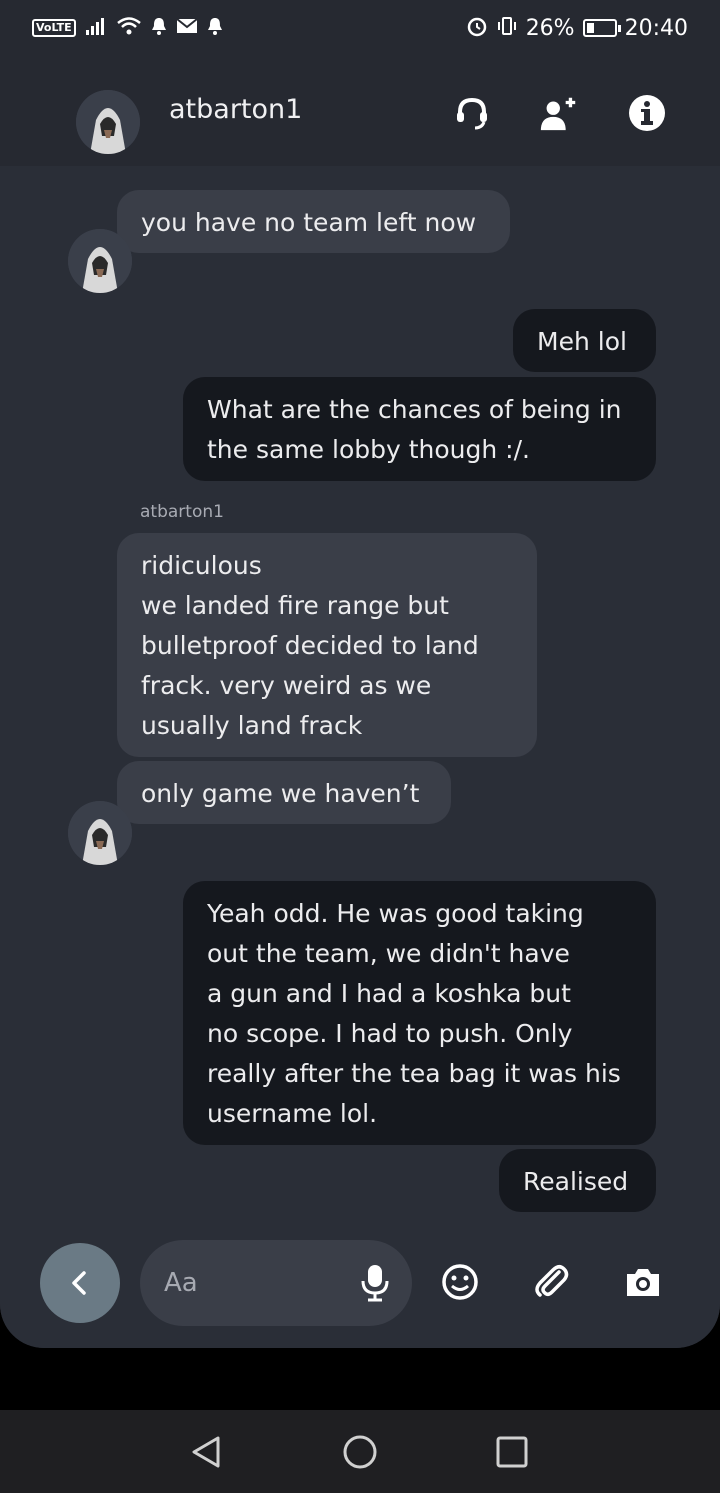 Image resolution: width=720 pixels, height=1493 pixels. I want to click on mail-icon, so click(187, 28).